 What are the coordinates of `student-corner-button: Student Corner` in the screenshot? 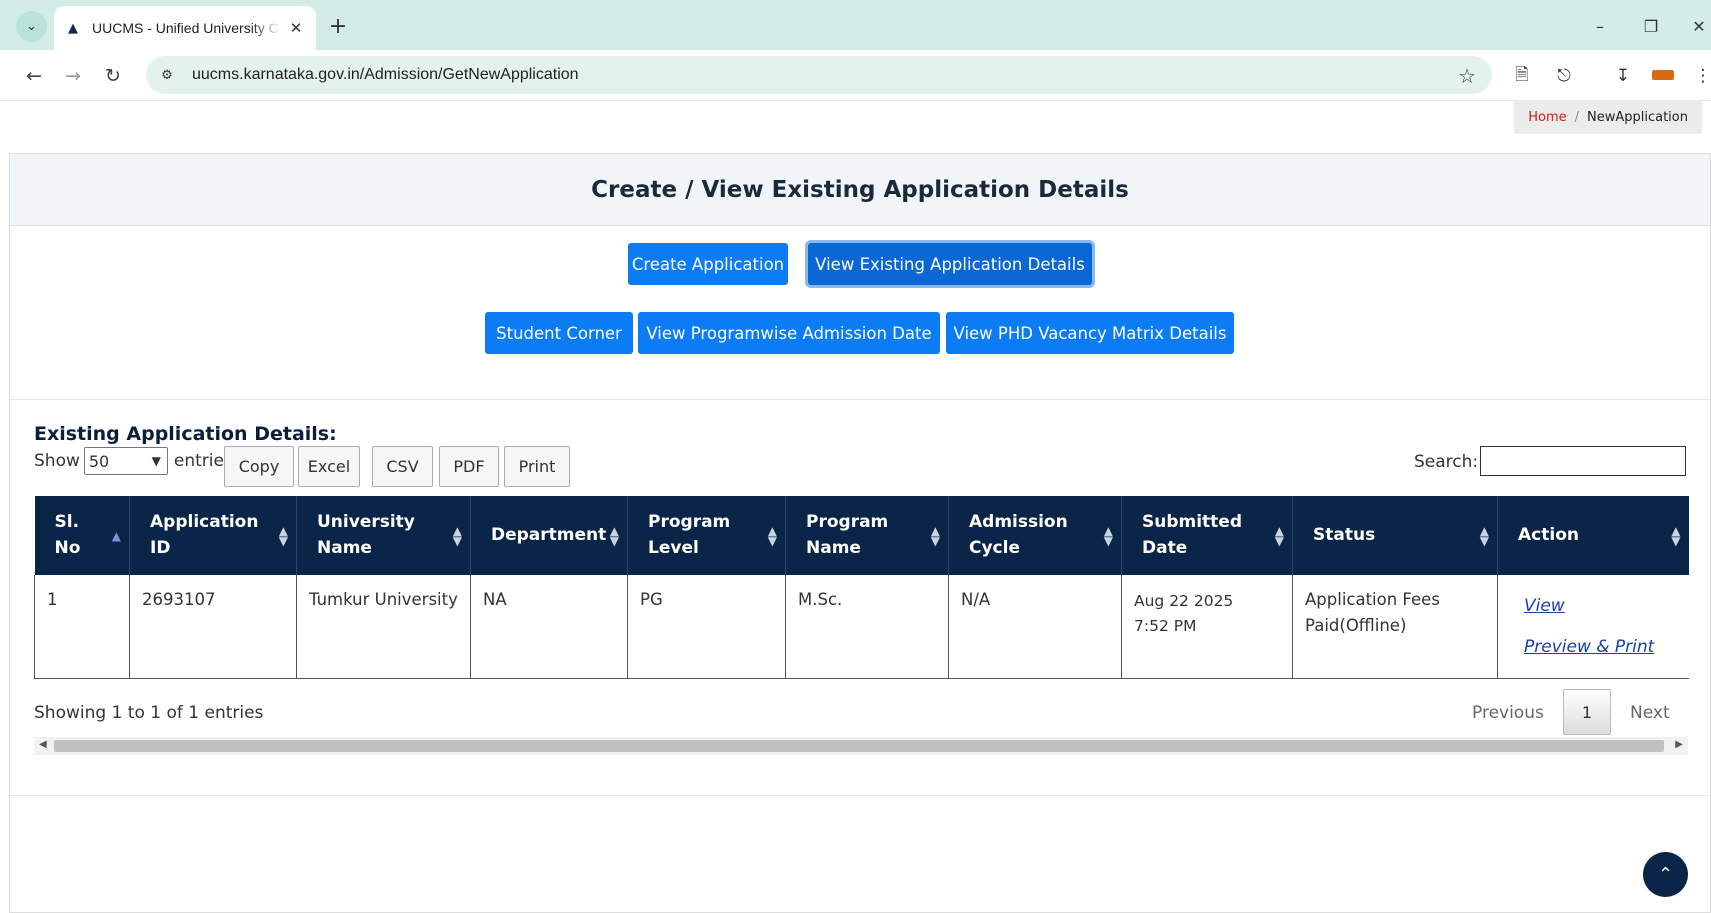 It's located at (559, 333).